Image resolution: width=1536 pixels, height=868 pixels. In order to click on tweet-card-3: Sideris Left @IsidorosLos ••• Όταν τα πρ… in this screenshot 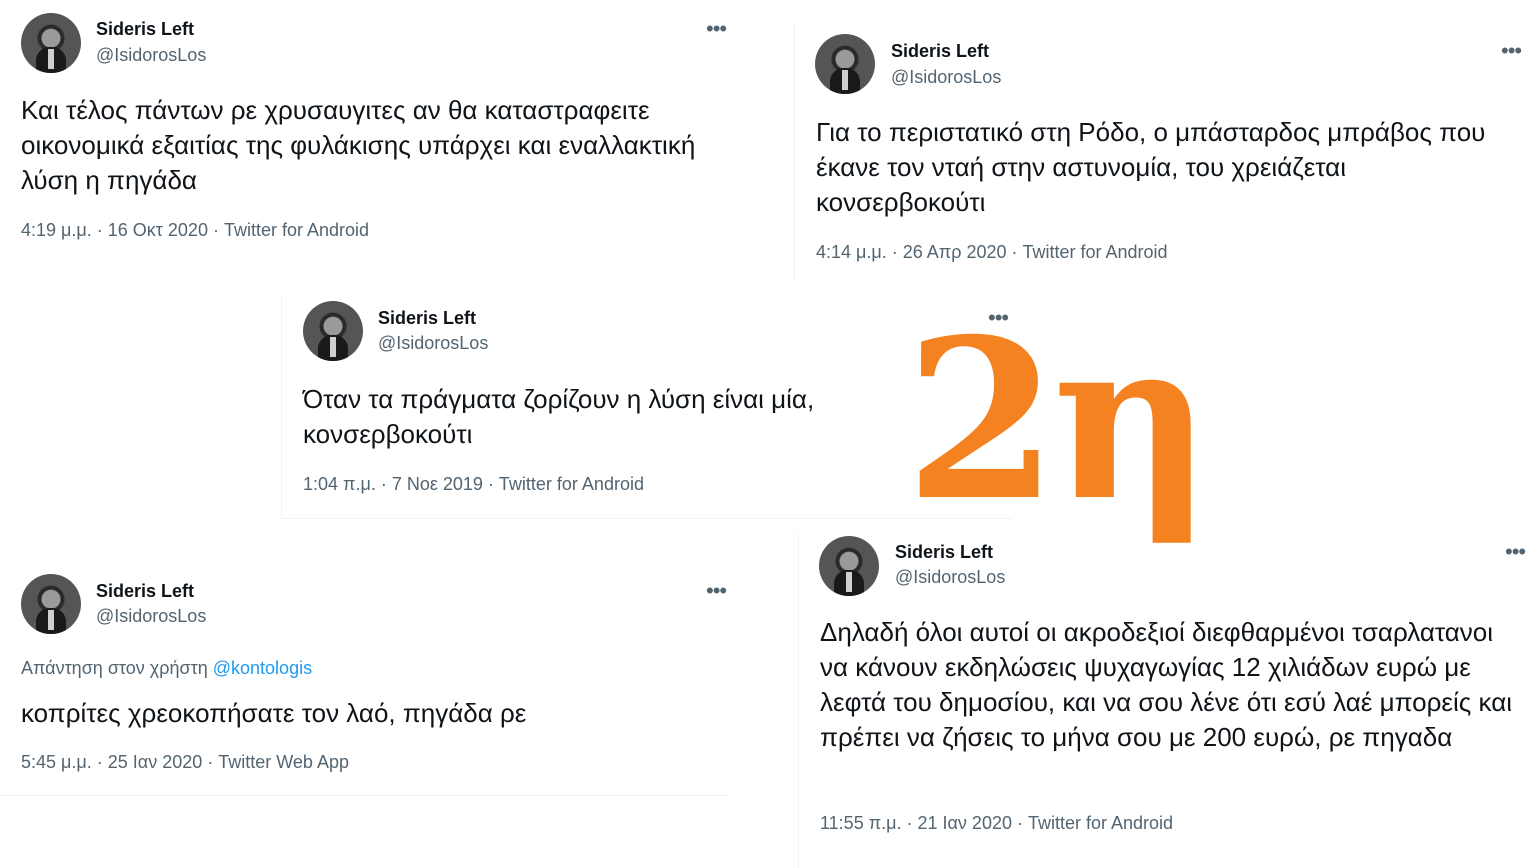, I will do `click(646, 407)`.